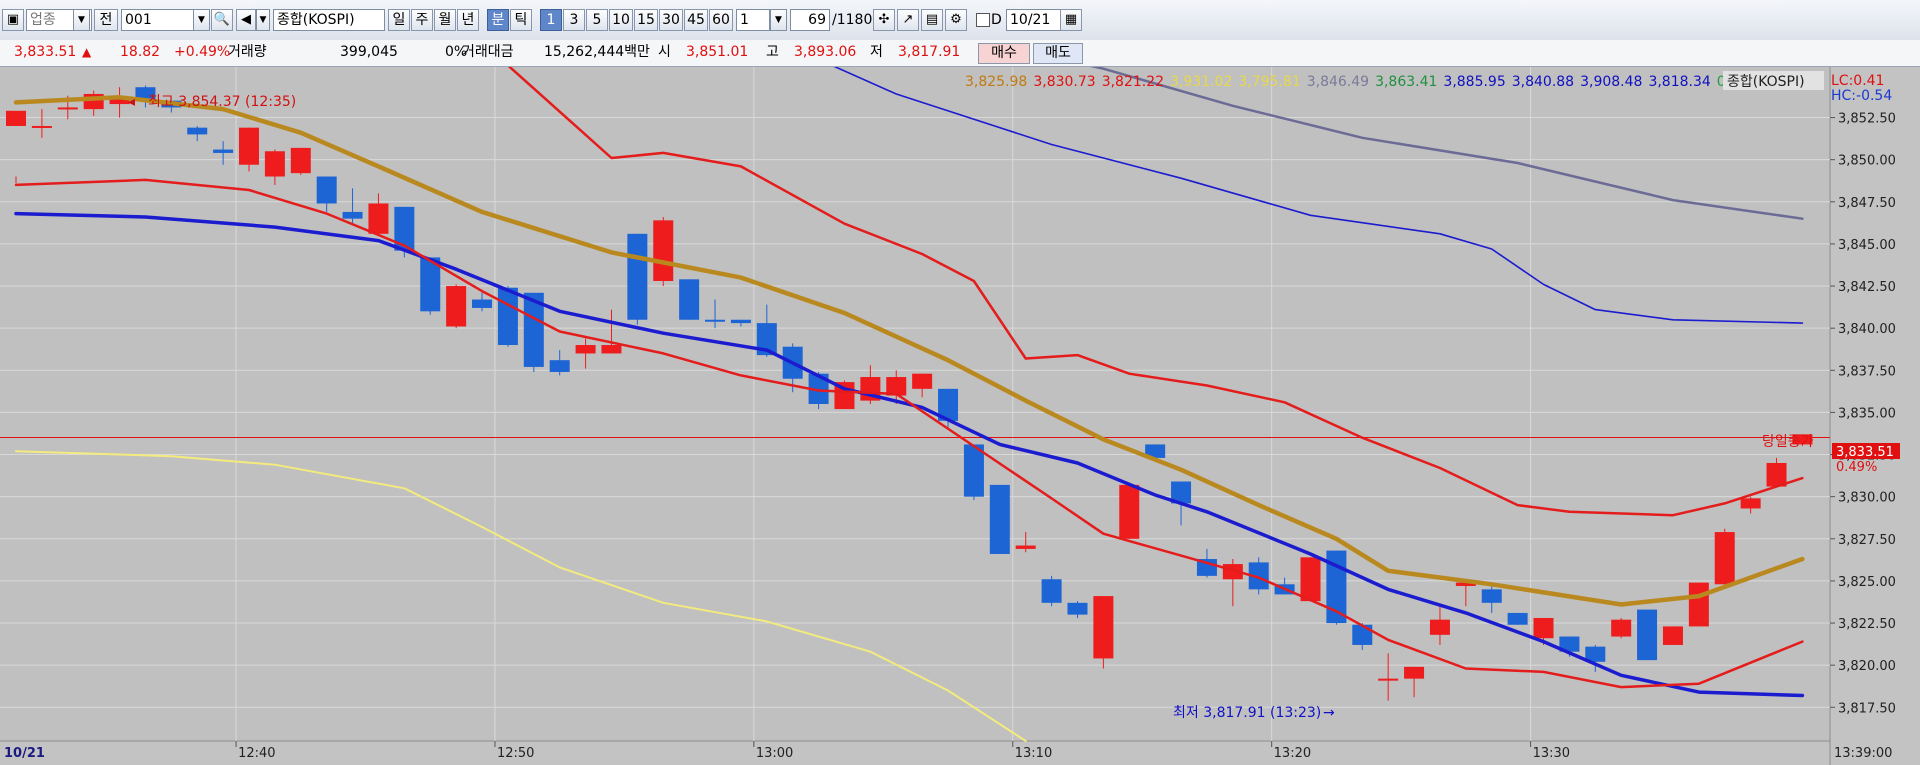 The width and height of the screenshot is (1920, 765). Describe the element at coordinates (521, 20) in the screenshot. I see `period-tick-button: 틱` at that location.